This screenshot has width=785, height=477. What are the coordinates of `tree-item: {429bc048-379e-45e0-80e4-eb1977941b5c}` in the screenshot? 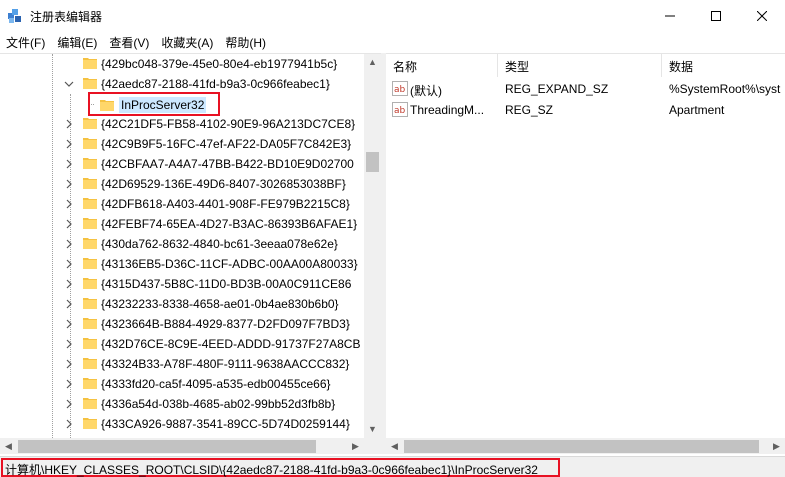 It's located at (182, 64).